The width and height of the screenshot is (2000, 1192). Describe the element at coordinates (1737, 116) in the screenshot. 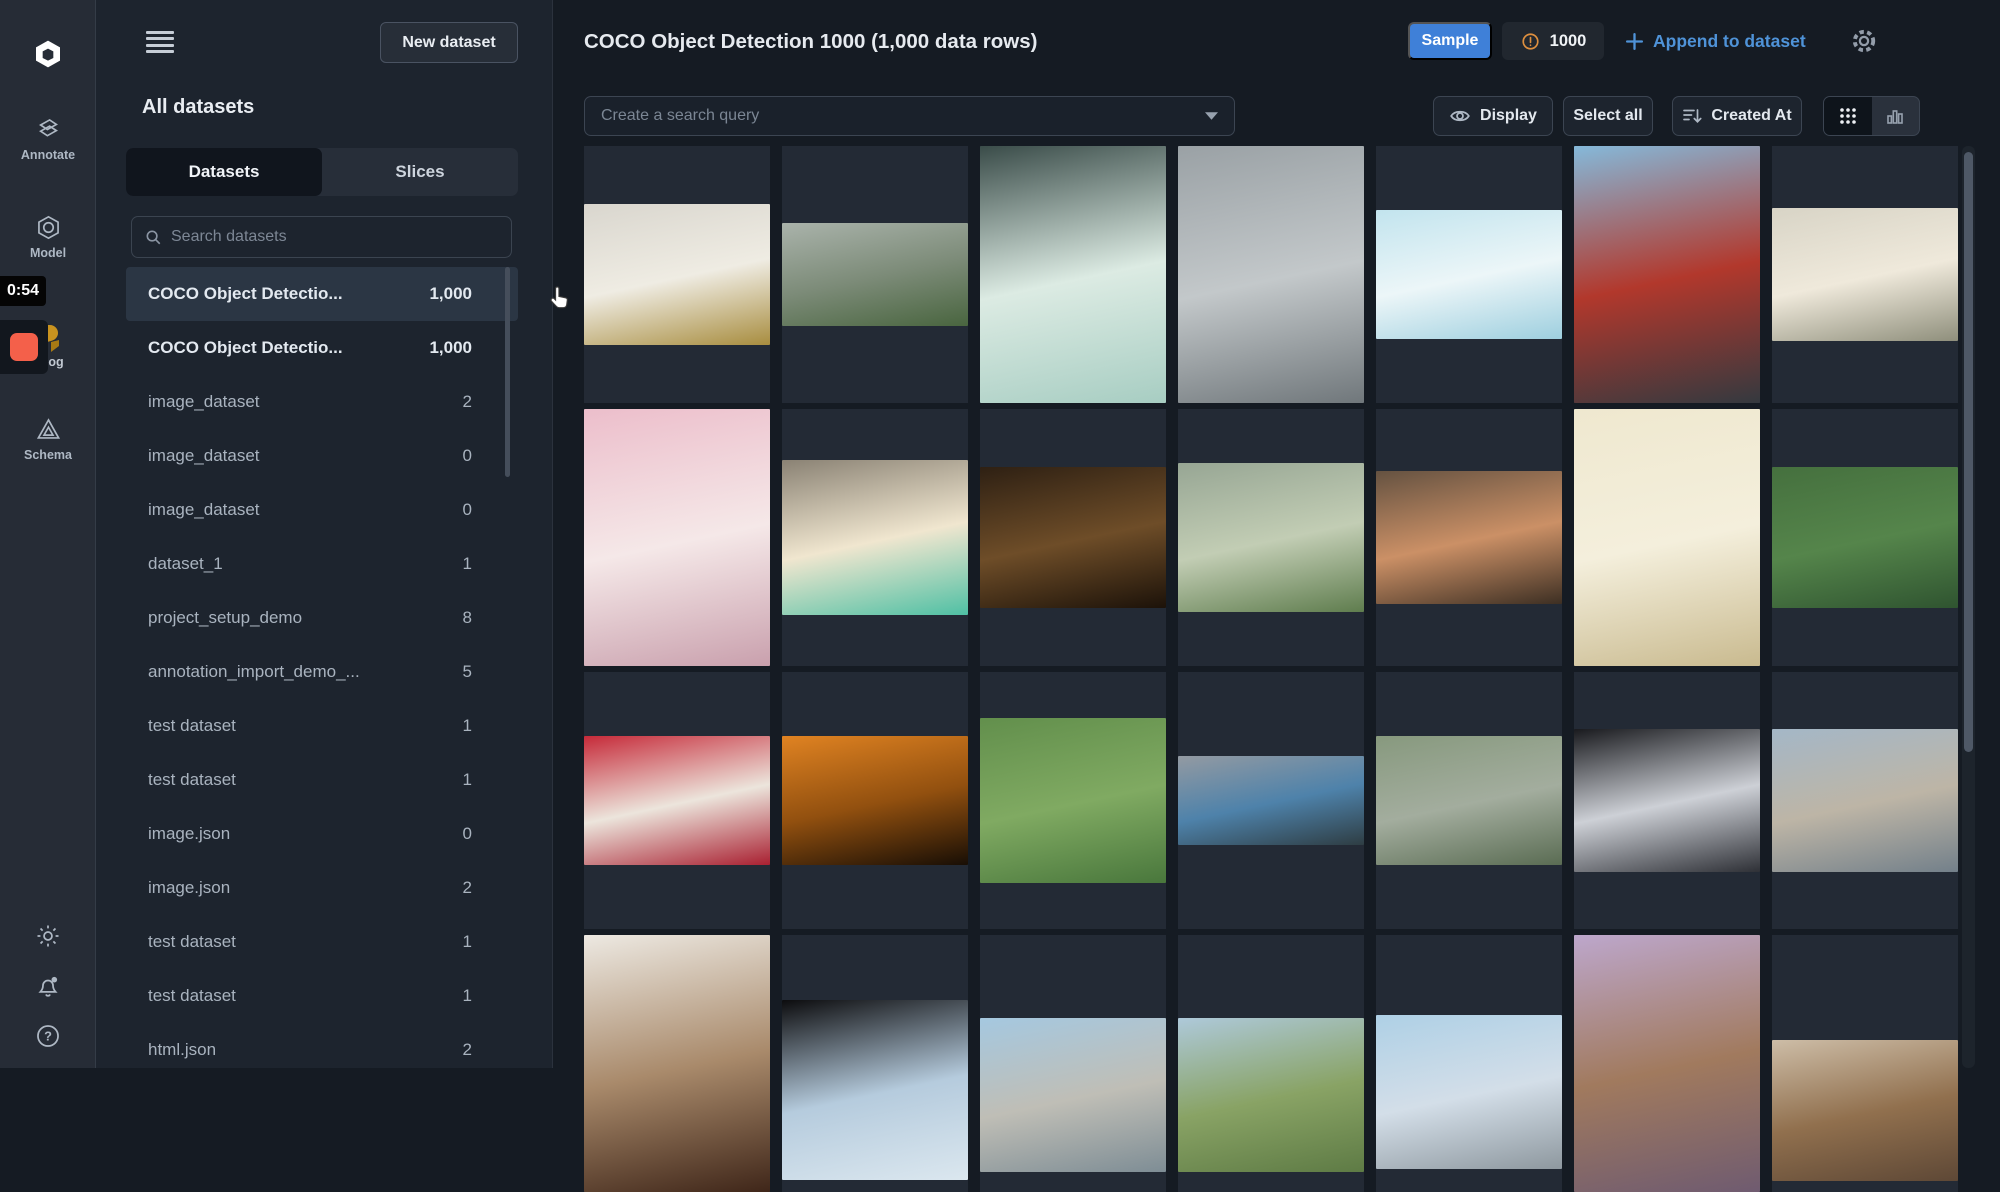

I see `sort-created-at-button: Created At` at that location.